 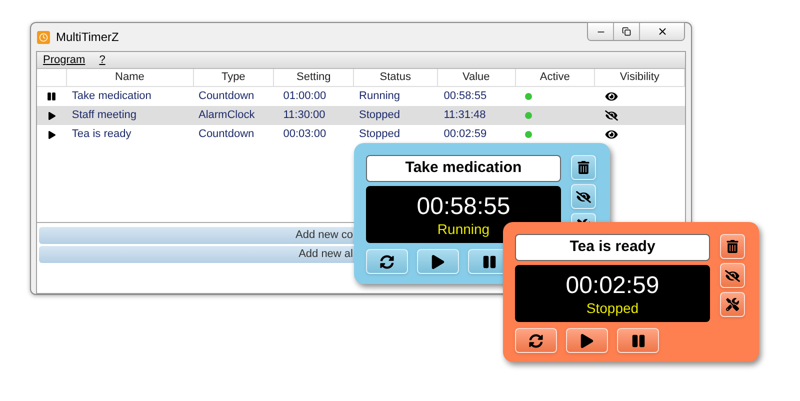 What do you see at coordinates (465, 96) in the screenshot?
I see `table-cell-text: 00:58:55` at bounding box center [465, 96].